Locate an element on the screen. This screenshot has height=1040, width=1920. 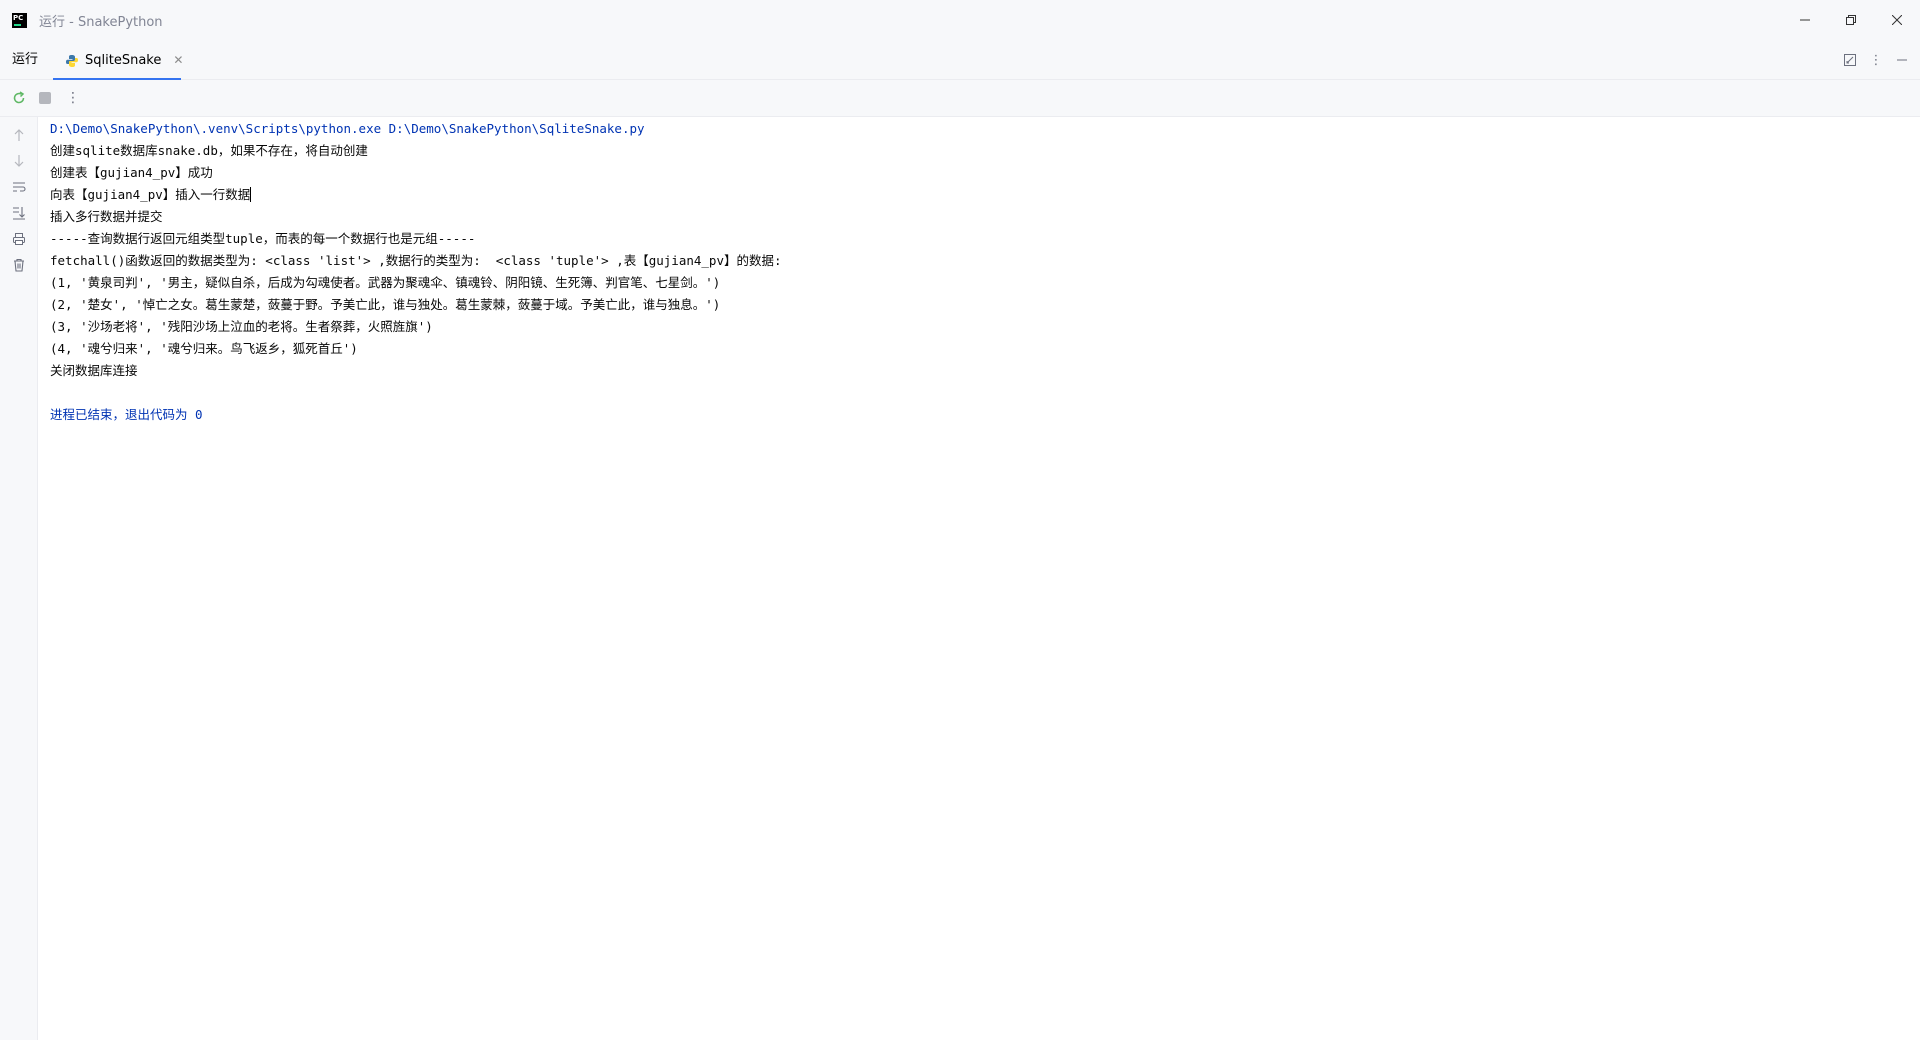
more-actions-button: ⋮ is located at coordinates (73, 98).